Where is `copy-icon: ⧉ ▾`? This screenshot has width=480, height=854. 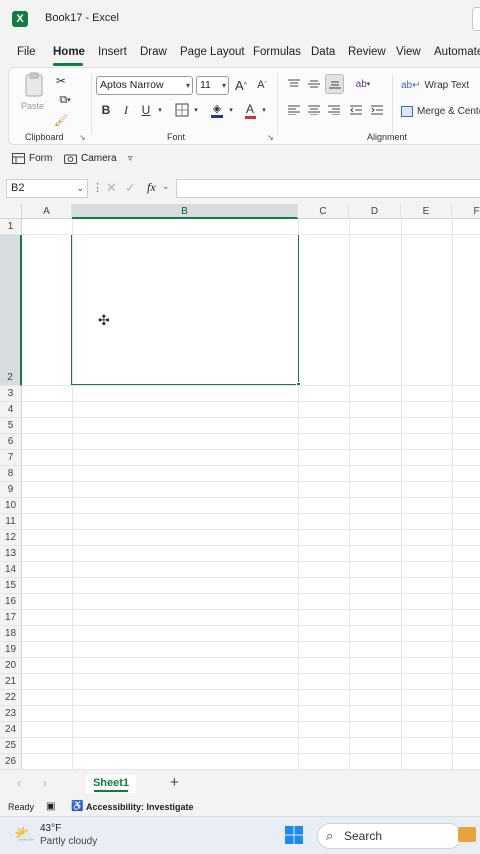
copy-icon: ⧉ ▾ is located at coordinates (65, 100).